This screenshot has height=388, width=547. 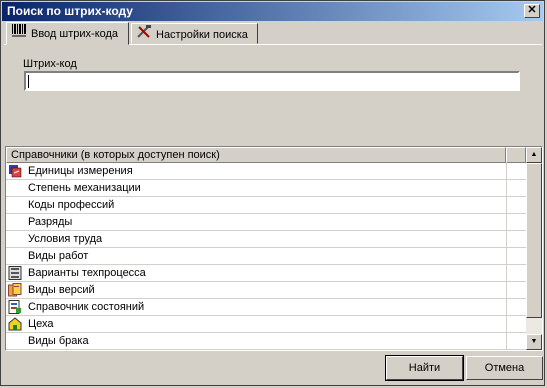 I want to click on list-item-label: Условия труда, so click(x=65, y=239).